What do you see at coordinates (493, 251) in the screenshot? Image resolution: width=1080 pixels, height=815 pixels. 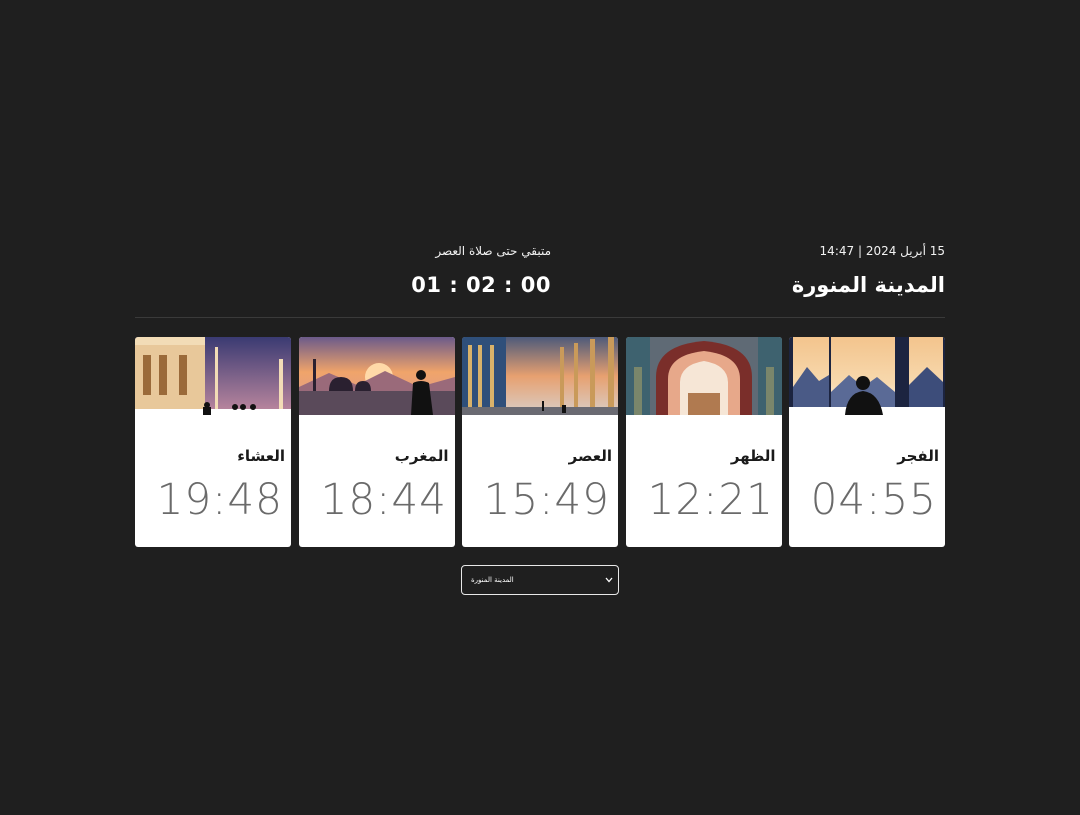 I see `remaining-label: متبقي حتى صلاة العصر` at bounding box center [493, 251].